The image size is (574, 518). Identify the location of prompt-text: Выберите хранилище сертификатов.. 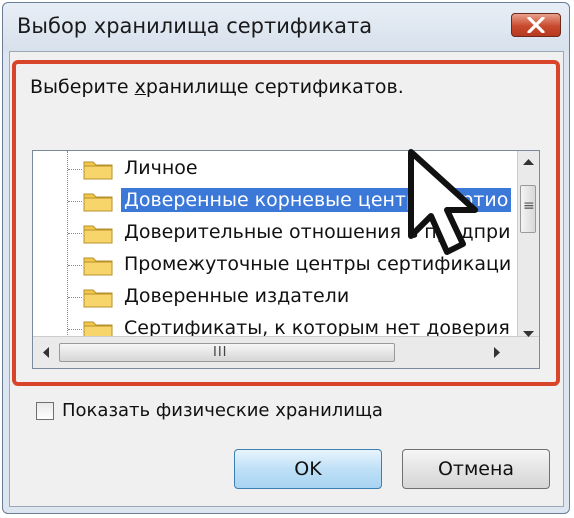
(217, 87).